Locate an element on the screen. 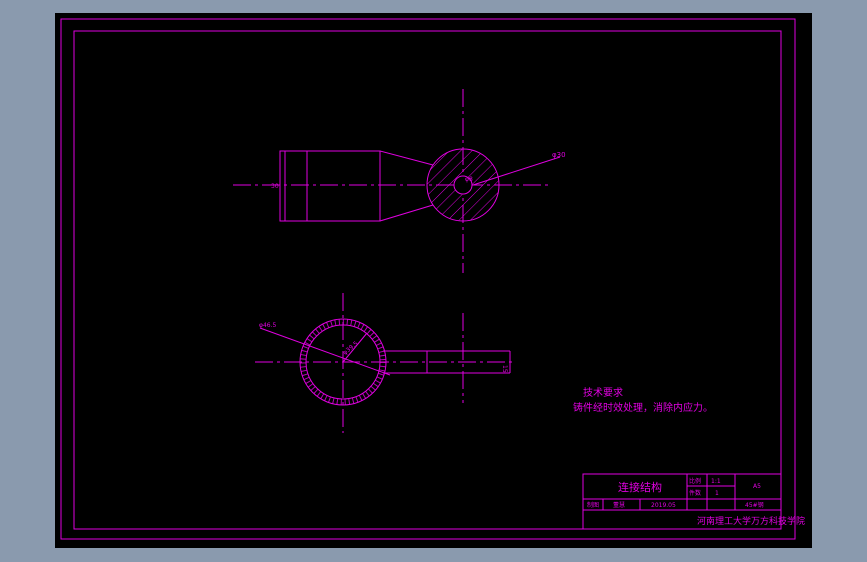  qty-value: 1 is located at coordinates (717, 493).